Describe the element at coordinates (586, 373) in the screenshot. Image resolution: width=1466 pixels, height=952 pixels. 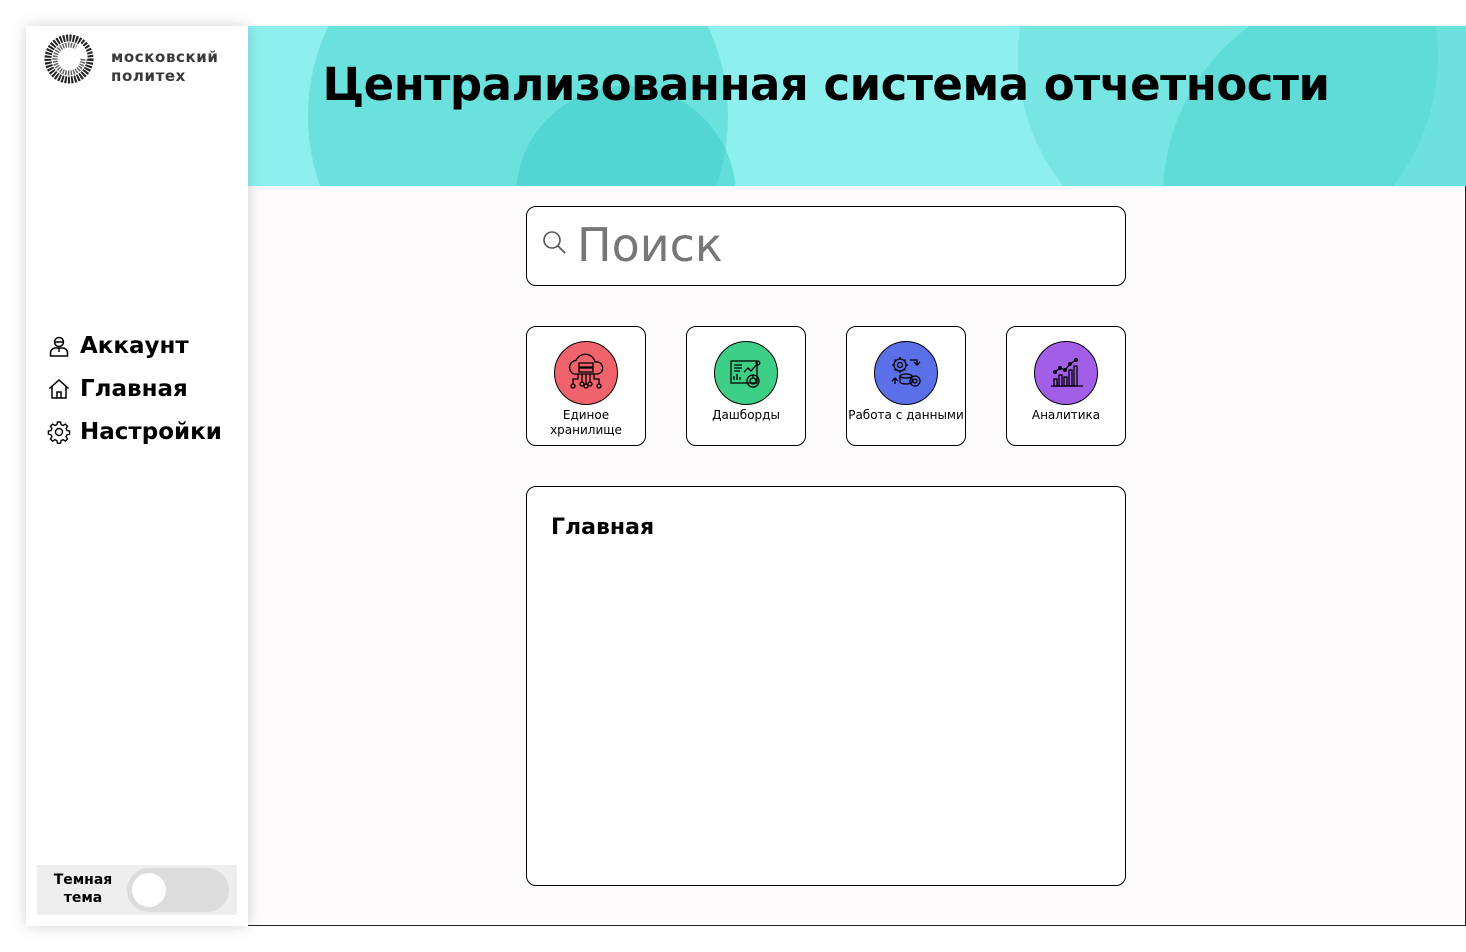
I see `cloud-storage-icon` at that location.